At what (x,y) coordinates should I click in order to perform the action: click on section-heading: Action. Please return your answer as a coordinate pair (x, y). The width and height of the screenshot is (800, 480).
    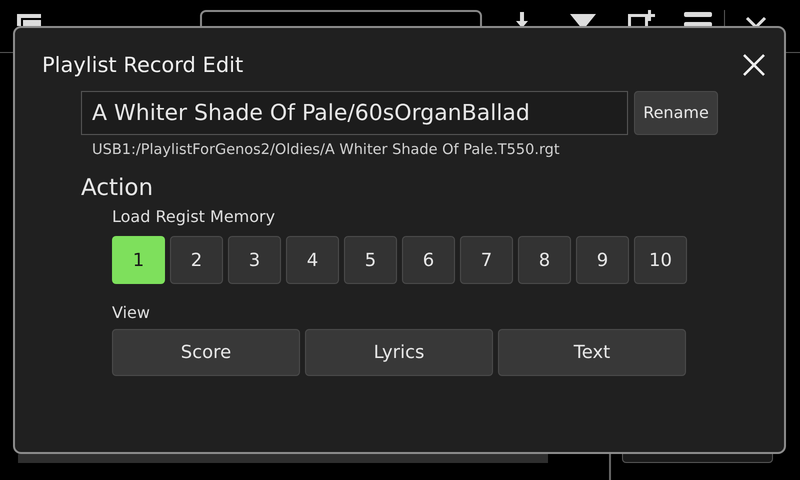
    Looking at the image, I should click on (117, 188).